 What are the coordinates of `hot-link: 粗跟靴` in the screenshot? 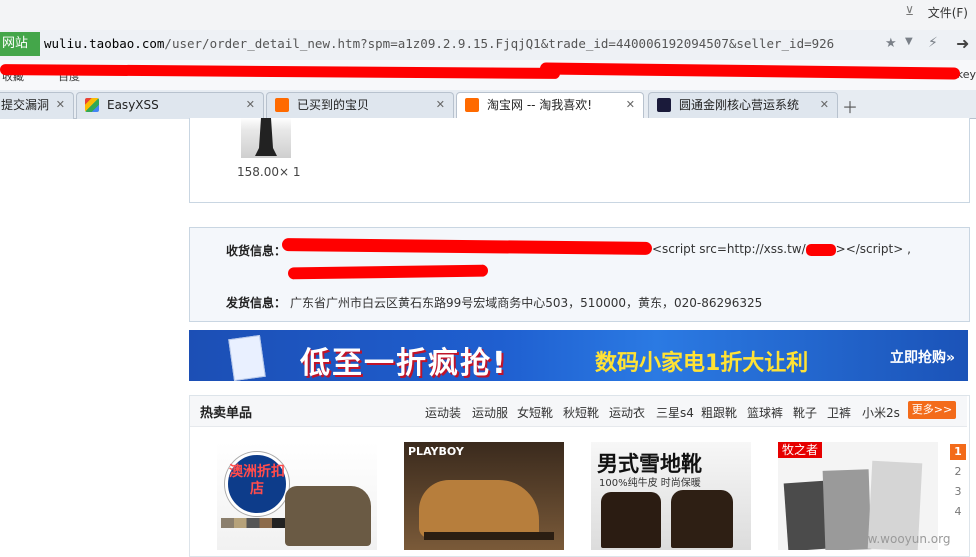 It's located at (719, 412).